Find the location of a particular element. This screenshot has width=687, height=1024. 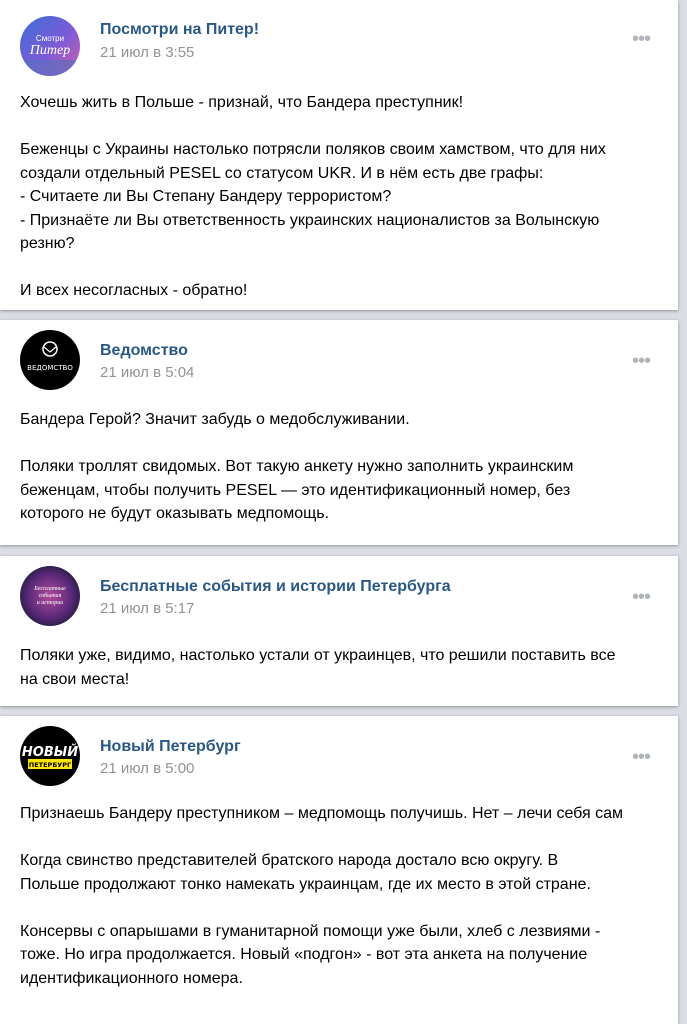

community-avatar: Бесплатные события и истории is located at coordinates (50, 596).